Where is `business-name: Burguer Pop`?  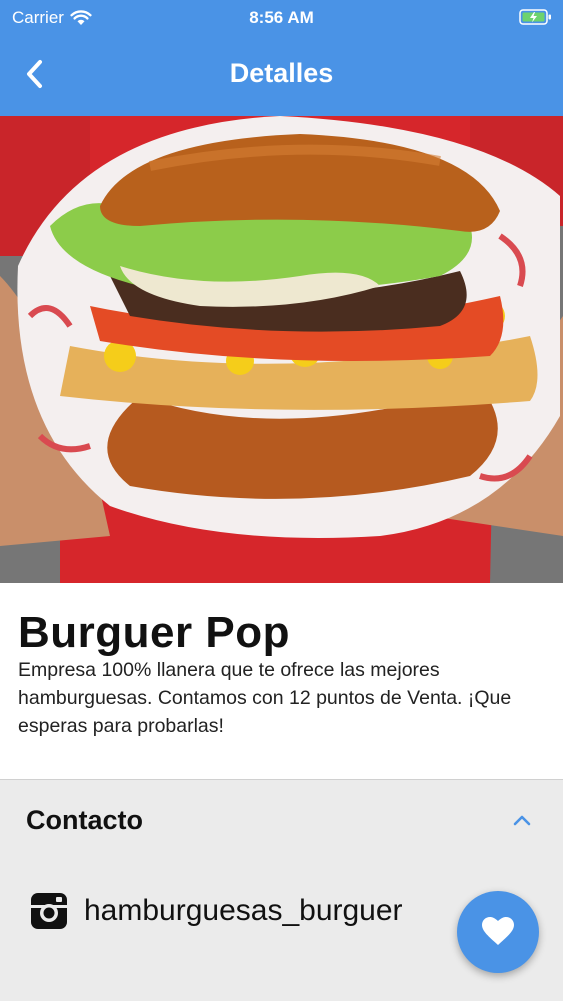 business-name: Burguer Pop is located at coordinates (154, 632).